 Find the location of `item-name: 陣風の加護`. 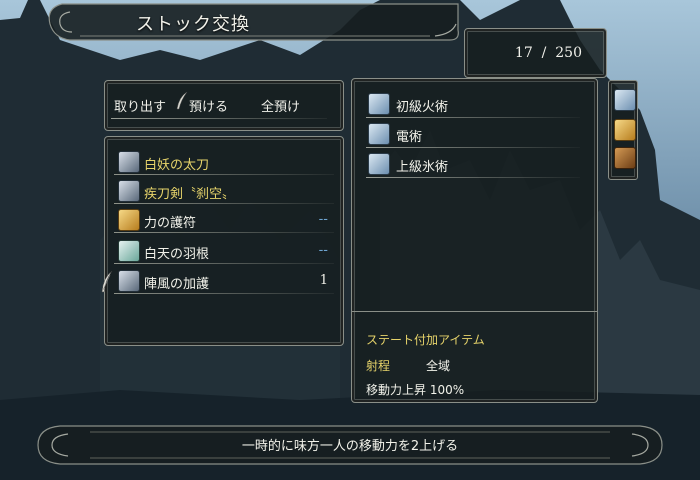

item-name: 陣風の加護 is located at coordinates (177, 284).